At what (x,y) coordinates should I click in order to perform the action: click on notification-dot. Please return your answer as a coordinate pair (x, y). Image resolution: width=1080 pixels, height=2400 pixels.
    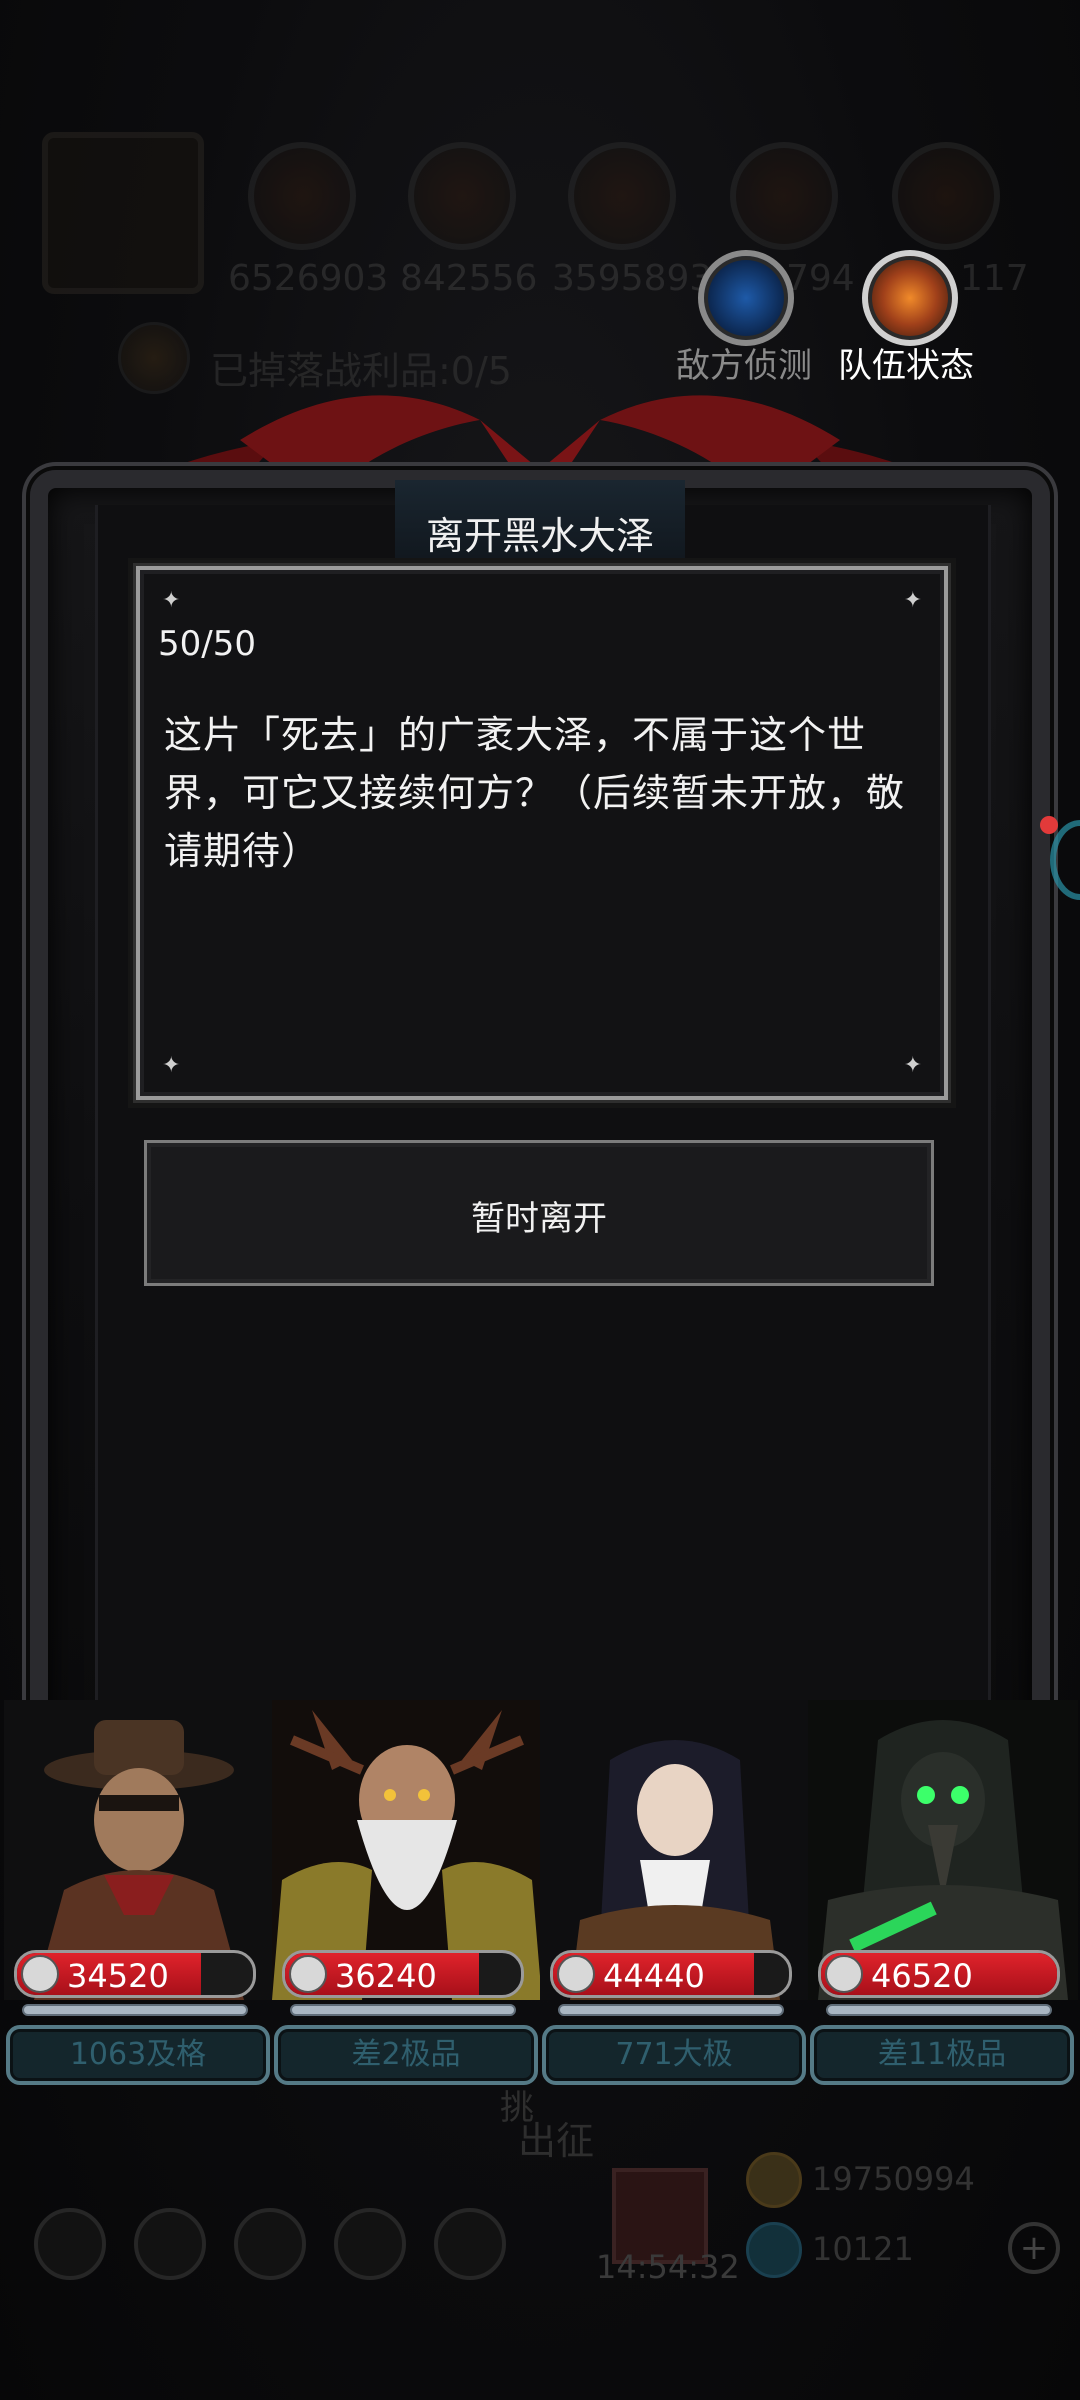
    Looking at the image, I should click on (1049, 825).